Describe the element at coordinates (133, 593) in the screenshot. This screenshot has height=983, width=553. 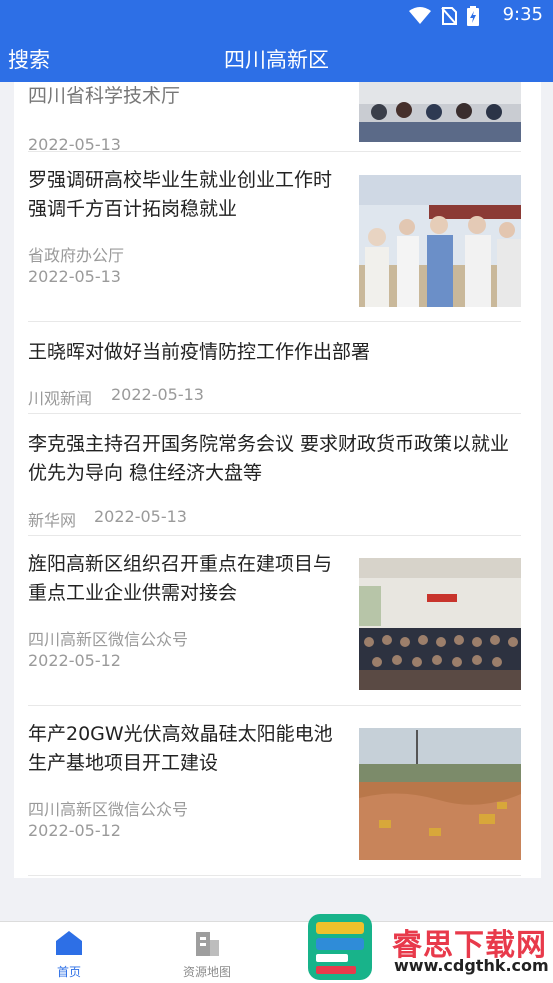
I see `news-title-line2: 重点工业企业供需对接会` at that location.